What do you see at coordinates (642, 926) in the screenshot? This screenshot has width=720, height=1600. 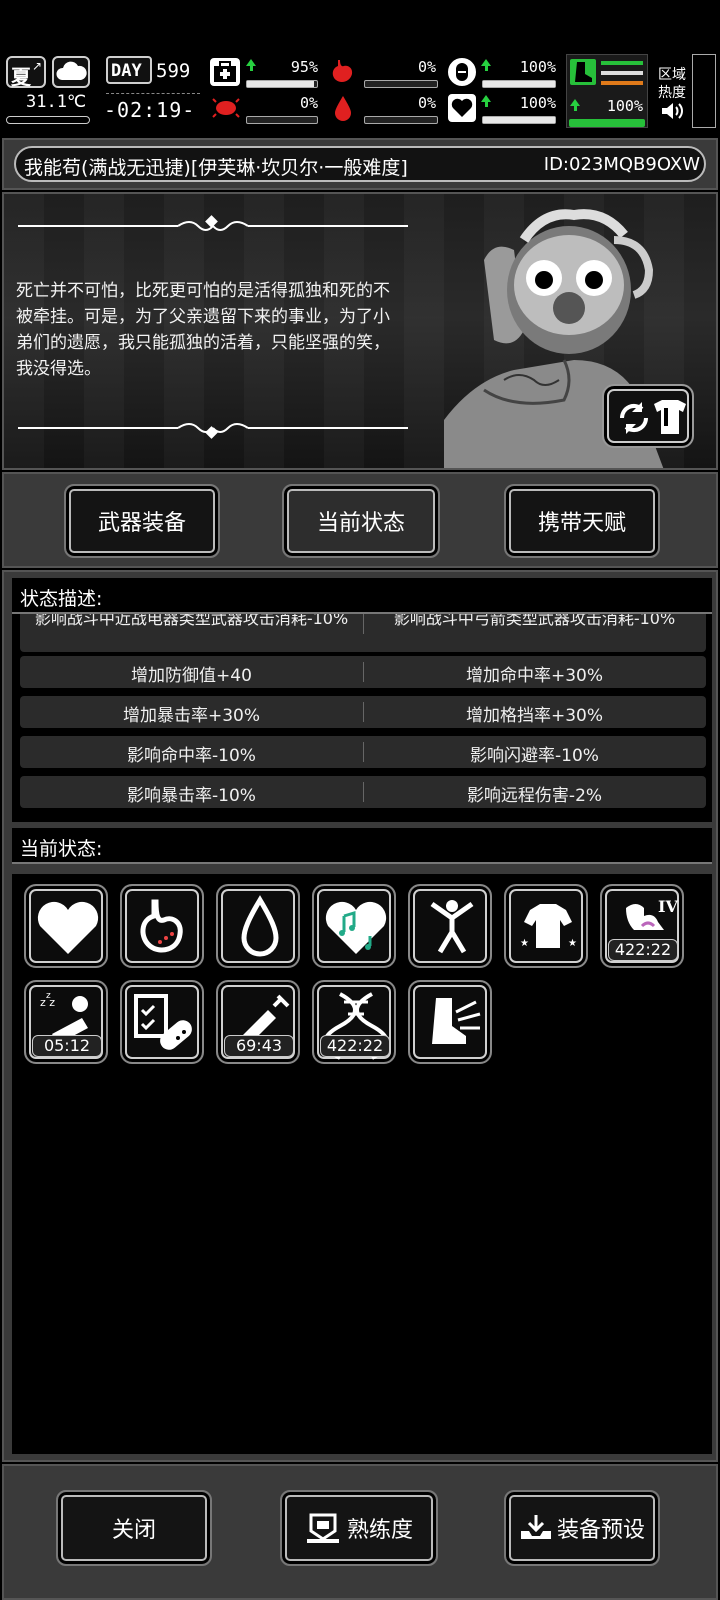 I see `status-icon-muscle: IV 422:22` at bounding box center [642, 926].